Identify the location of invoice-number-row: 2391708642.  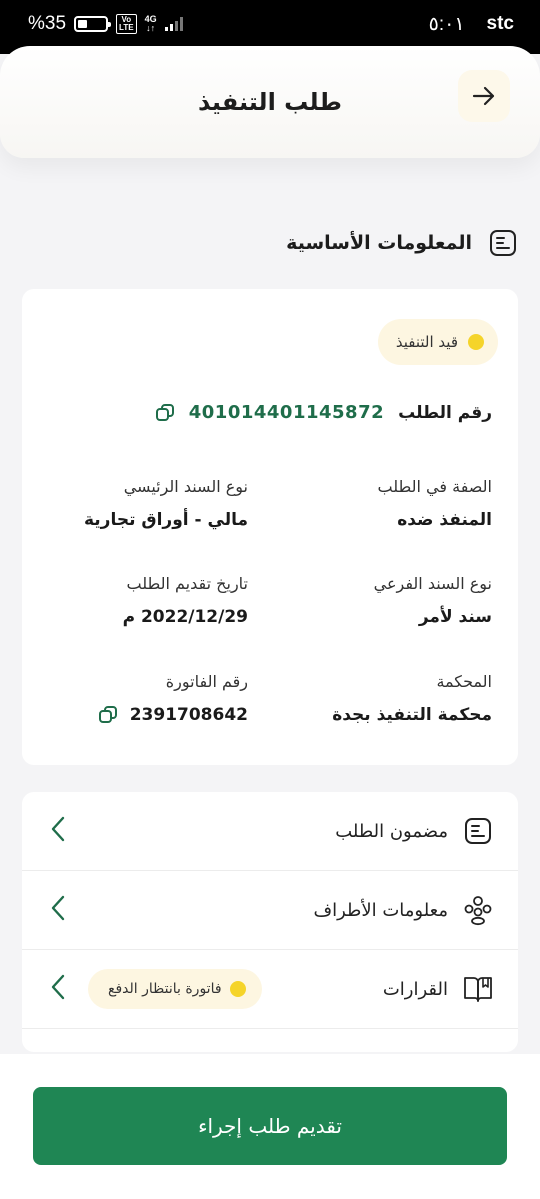
(138, 715).